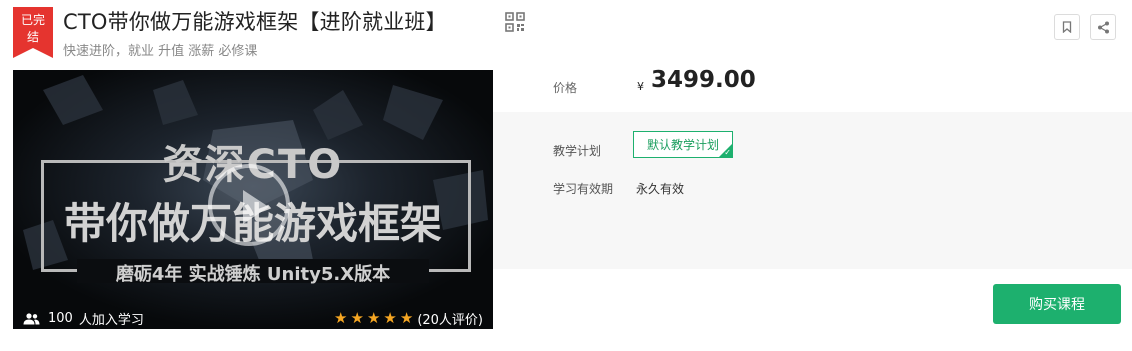 The image size is (1132, 351). What do you see at coordinates (256, 207) in the screenshot?
I see `play-icon` at bounding box center [256, 207].